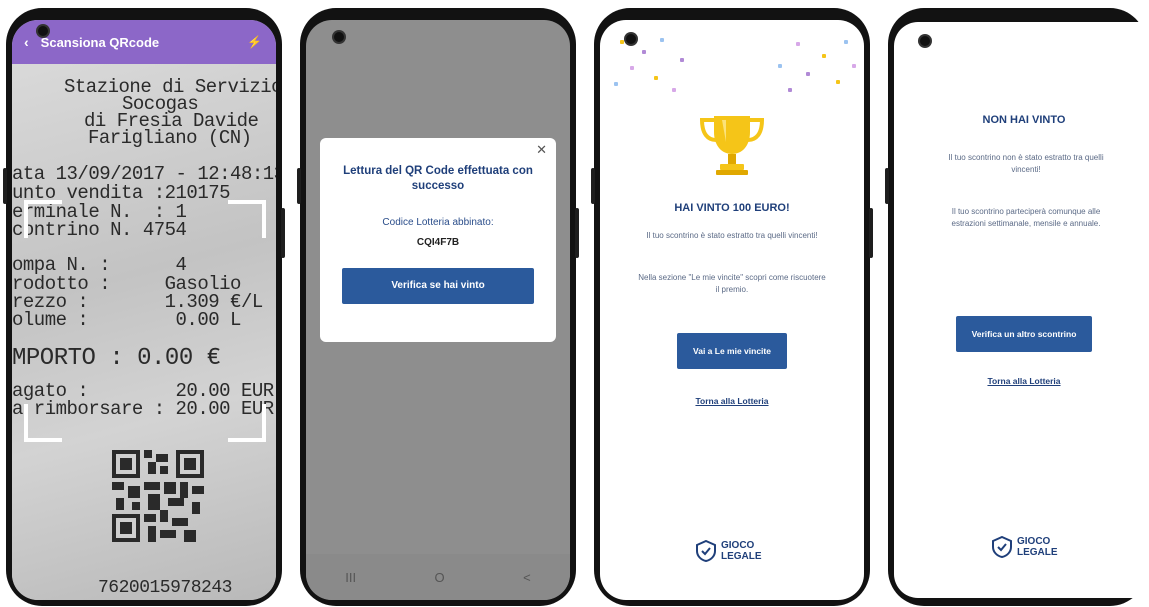 The height and width of the screenshot is (607, 1149). I want to click on back-icon: ‹, so click(26, 42).